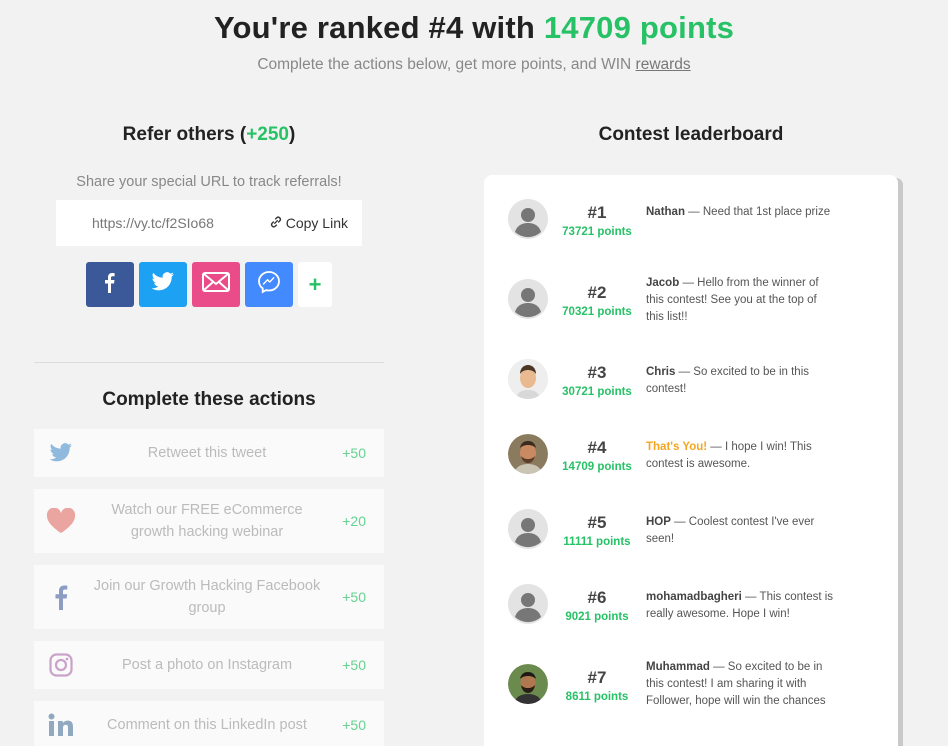 This screenshot has width=948, height=746. Describe the element at coordinates (315, 284) in the screenshot. I see `share-more-button: +` at that location.